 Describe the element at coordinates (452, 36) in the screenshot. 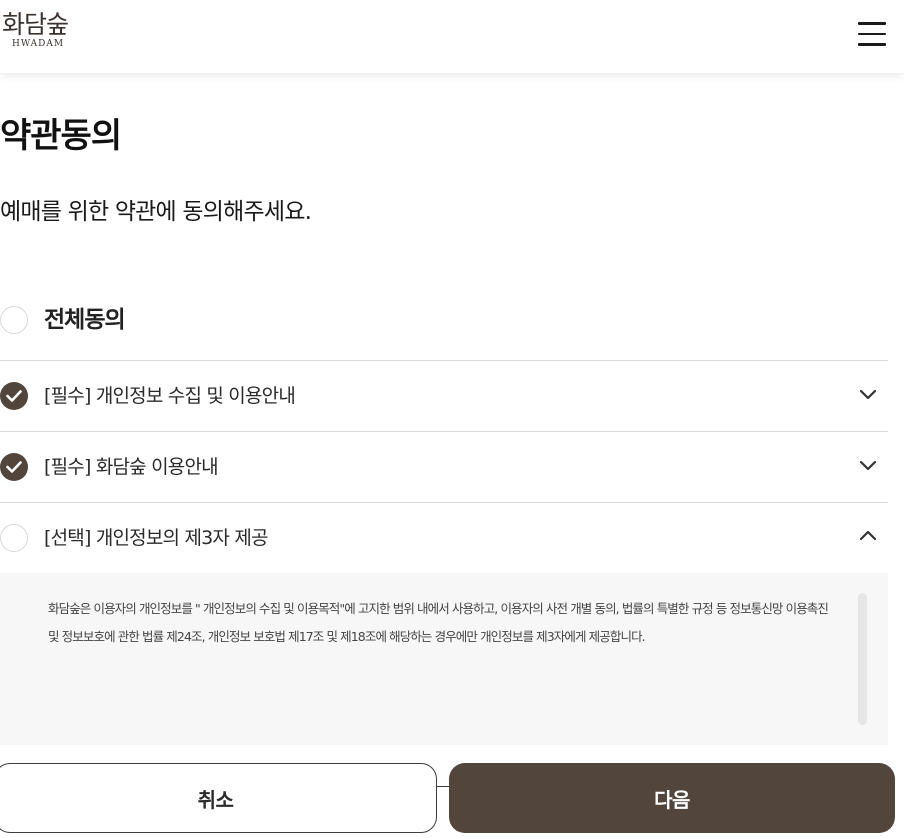

I see `header: 화담숲 HWADAM` at that location.